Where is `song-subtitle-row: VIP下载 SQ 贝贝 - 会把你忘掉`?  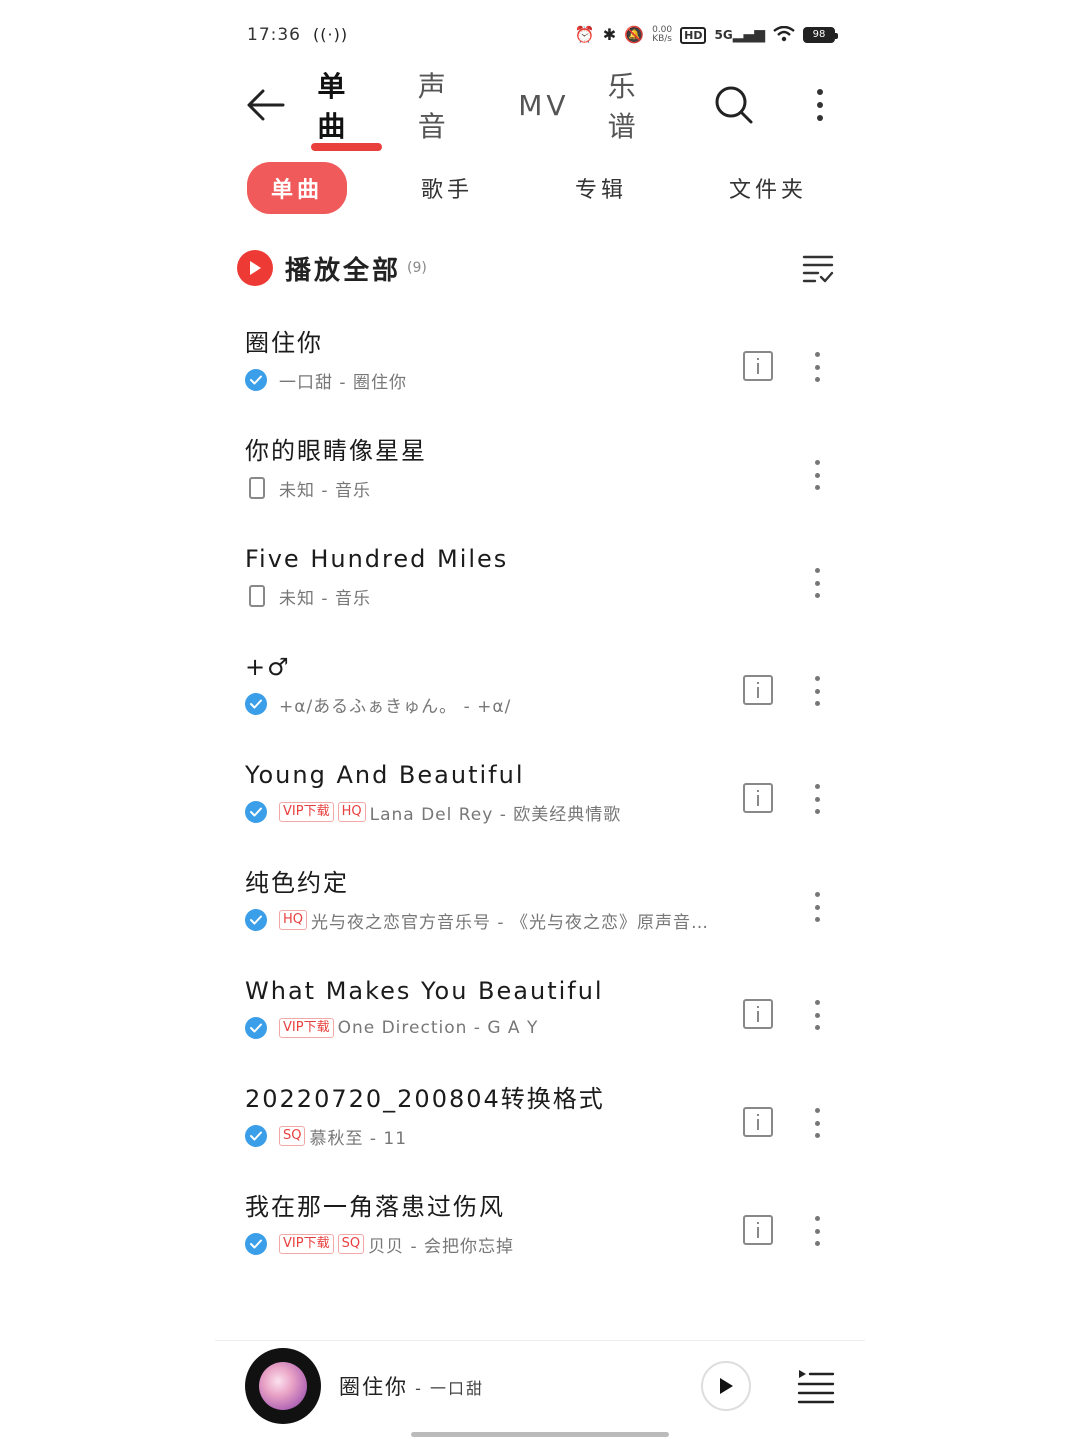
song-subtitle-row: VIP下载 SQ 贝贝 - 会把你忘掉 is located at coordinates (517, 1244).